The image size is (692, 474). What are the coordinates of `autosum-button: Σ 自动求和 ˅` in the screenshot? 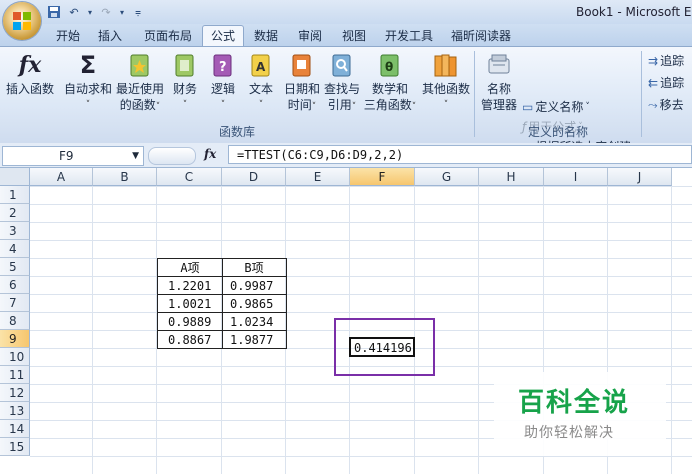 It's located at (88, 82).